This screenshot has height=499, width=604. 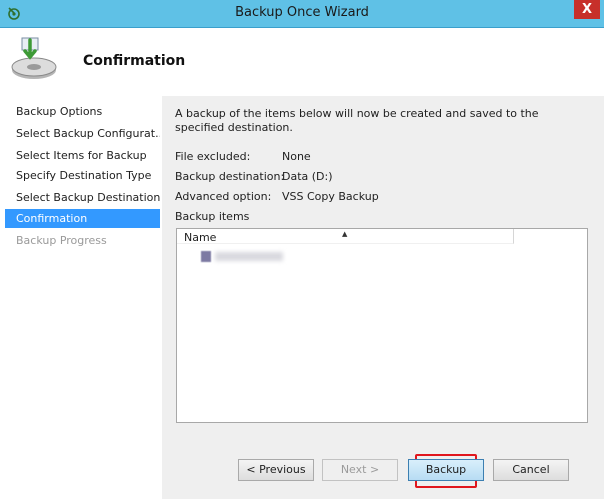 I want to click on close-icon: X, so click(x=587, y=9).